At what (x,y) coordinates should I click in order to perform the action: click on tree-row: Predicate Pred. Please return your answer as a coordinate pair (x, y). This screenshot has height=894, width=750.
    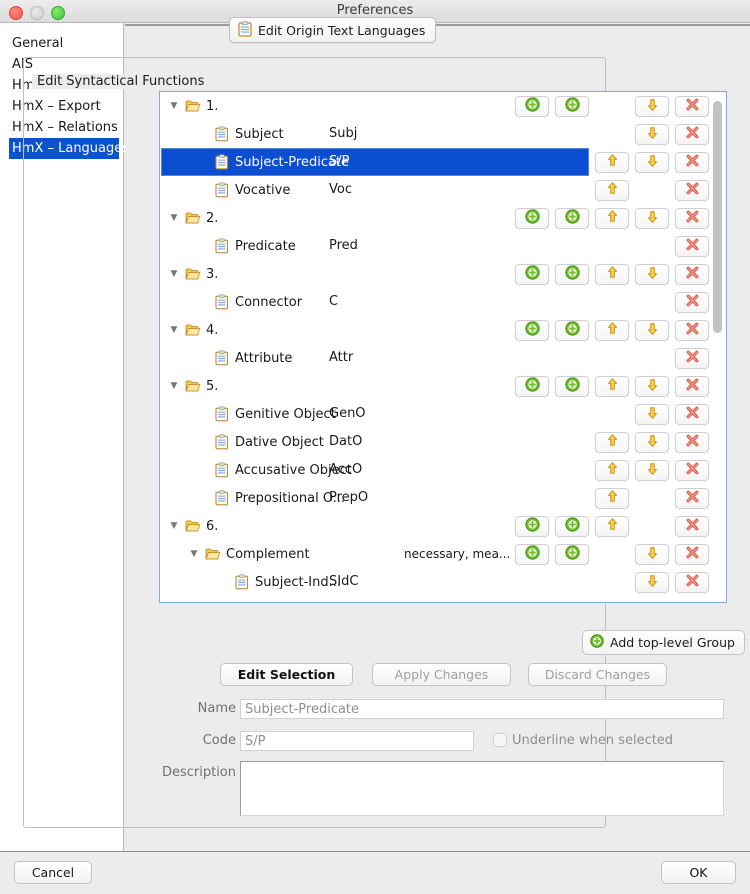
    Looking at the image, I should click on (436, 246).